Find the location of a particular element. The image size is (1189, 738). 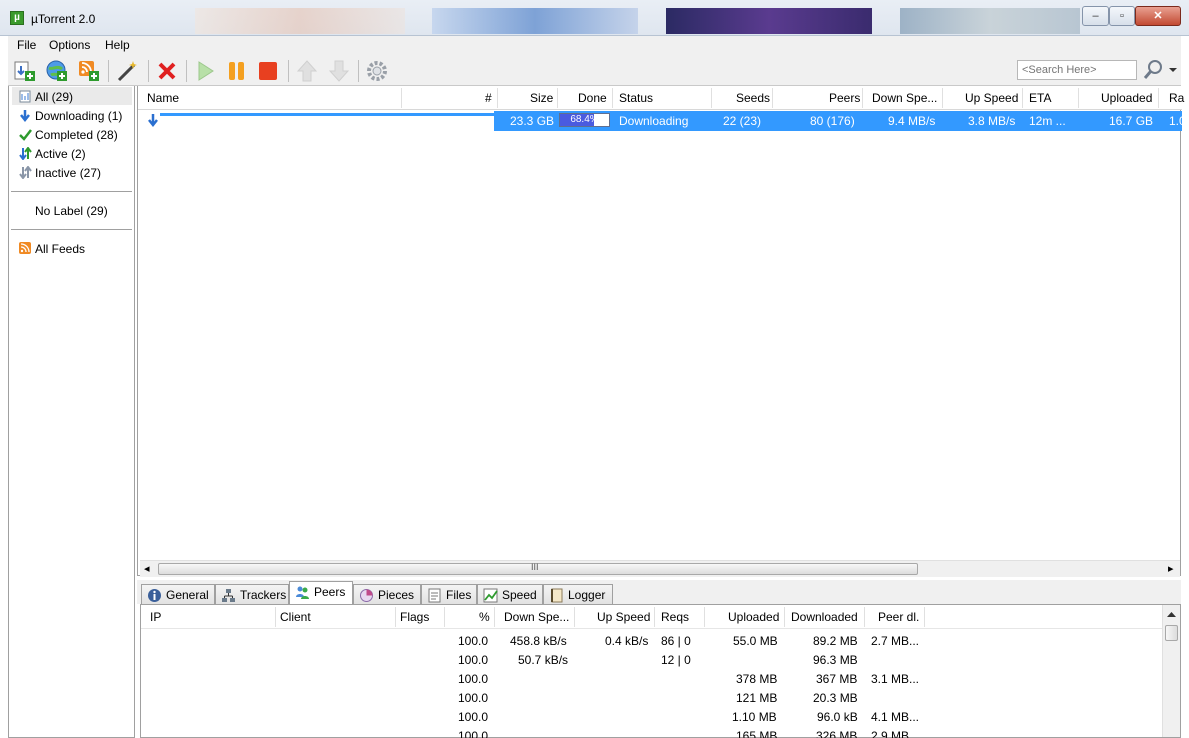

torrent-list-horizontal-scrollbar: ◂ III ▸ is located at coordinates (660, 568).